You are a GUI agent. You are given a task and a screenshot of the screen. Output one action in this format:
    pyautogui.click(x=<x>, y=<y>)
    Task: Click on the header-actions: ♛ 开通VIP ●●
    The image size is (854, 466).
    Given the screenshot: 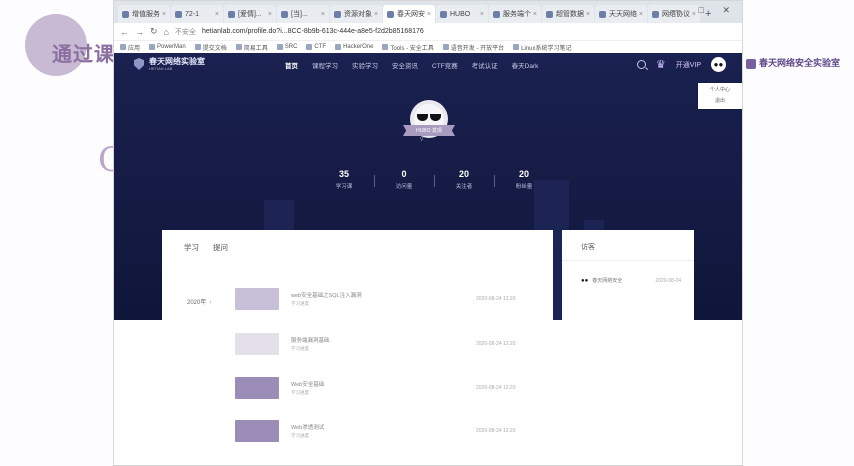 What is the action you would take?
    pyautogui.click(x=681, y=64)
    